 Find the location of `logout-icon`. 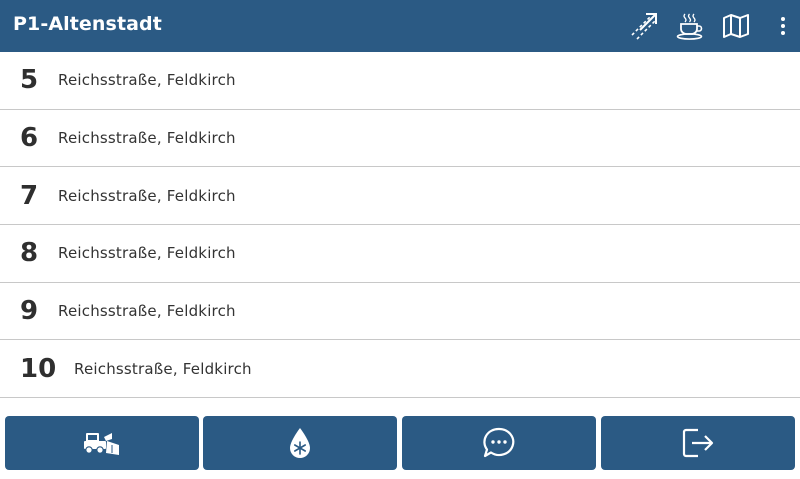

logout-icon is located at coordinates (698, 443).